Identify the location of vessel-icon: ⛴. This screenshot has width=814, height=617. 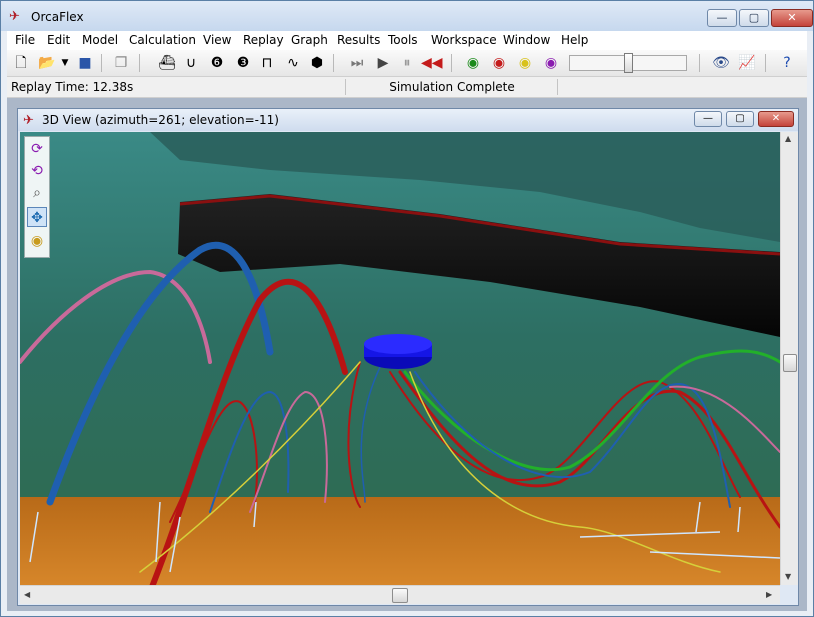
(167, 63).